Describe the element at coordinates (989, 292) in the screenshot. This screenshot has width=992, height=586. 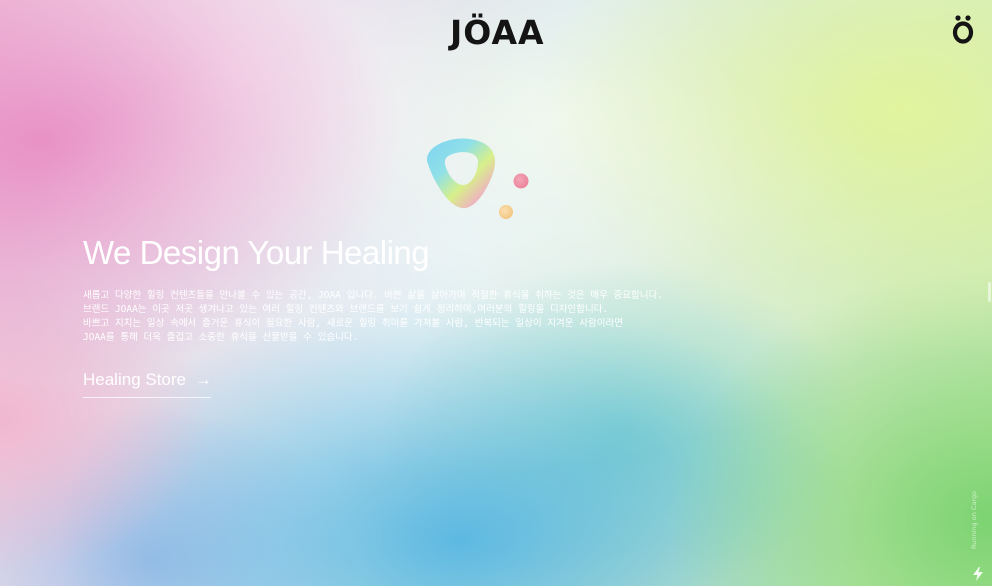
I see `scrollbar-thumb` at that location.